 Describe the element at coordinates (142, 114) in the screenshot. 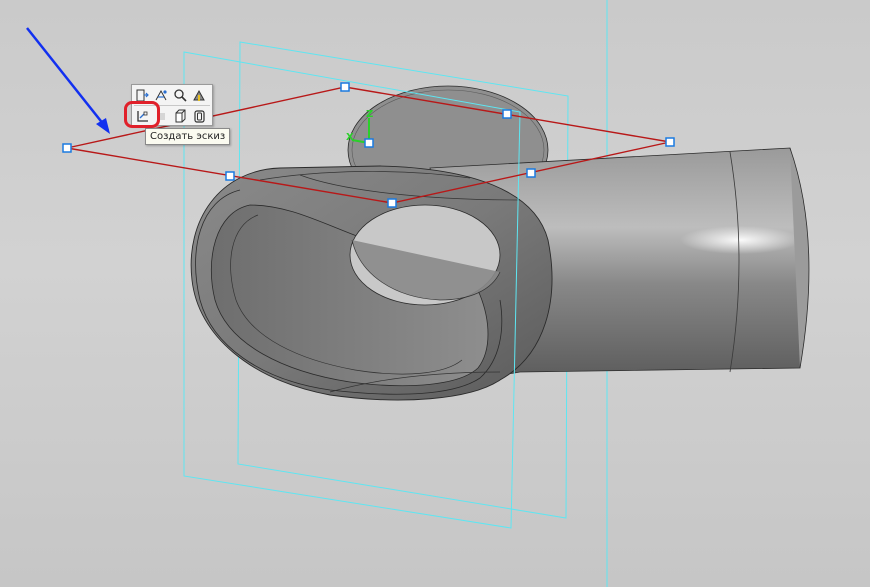

I see `create-sketch-highlight` at that location.